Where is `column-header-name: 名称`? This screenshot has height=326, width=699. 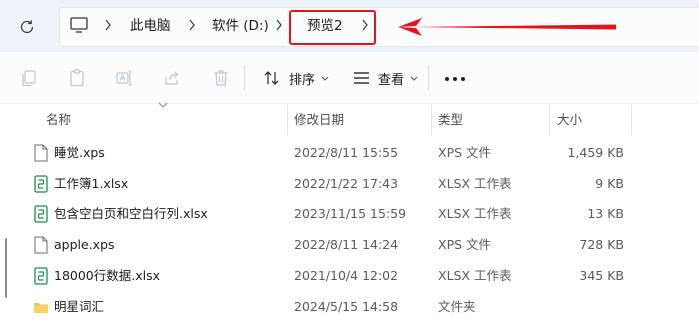
column-header-name: 名称 is located at coordinates (58, 120).